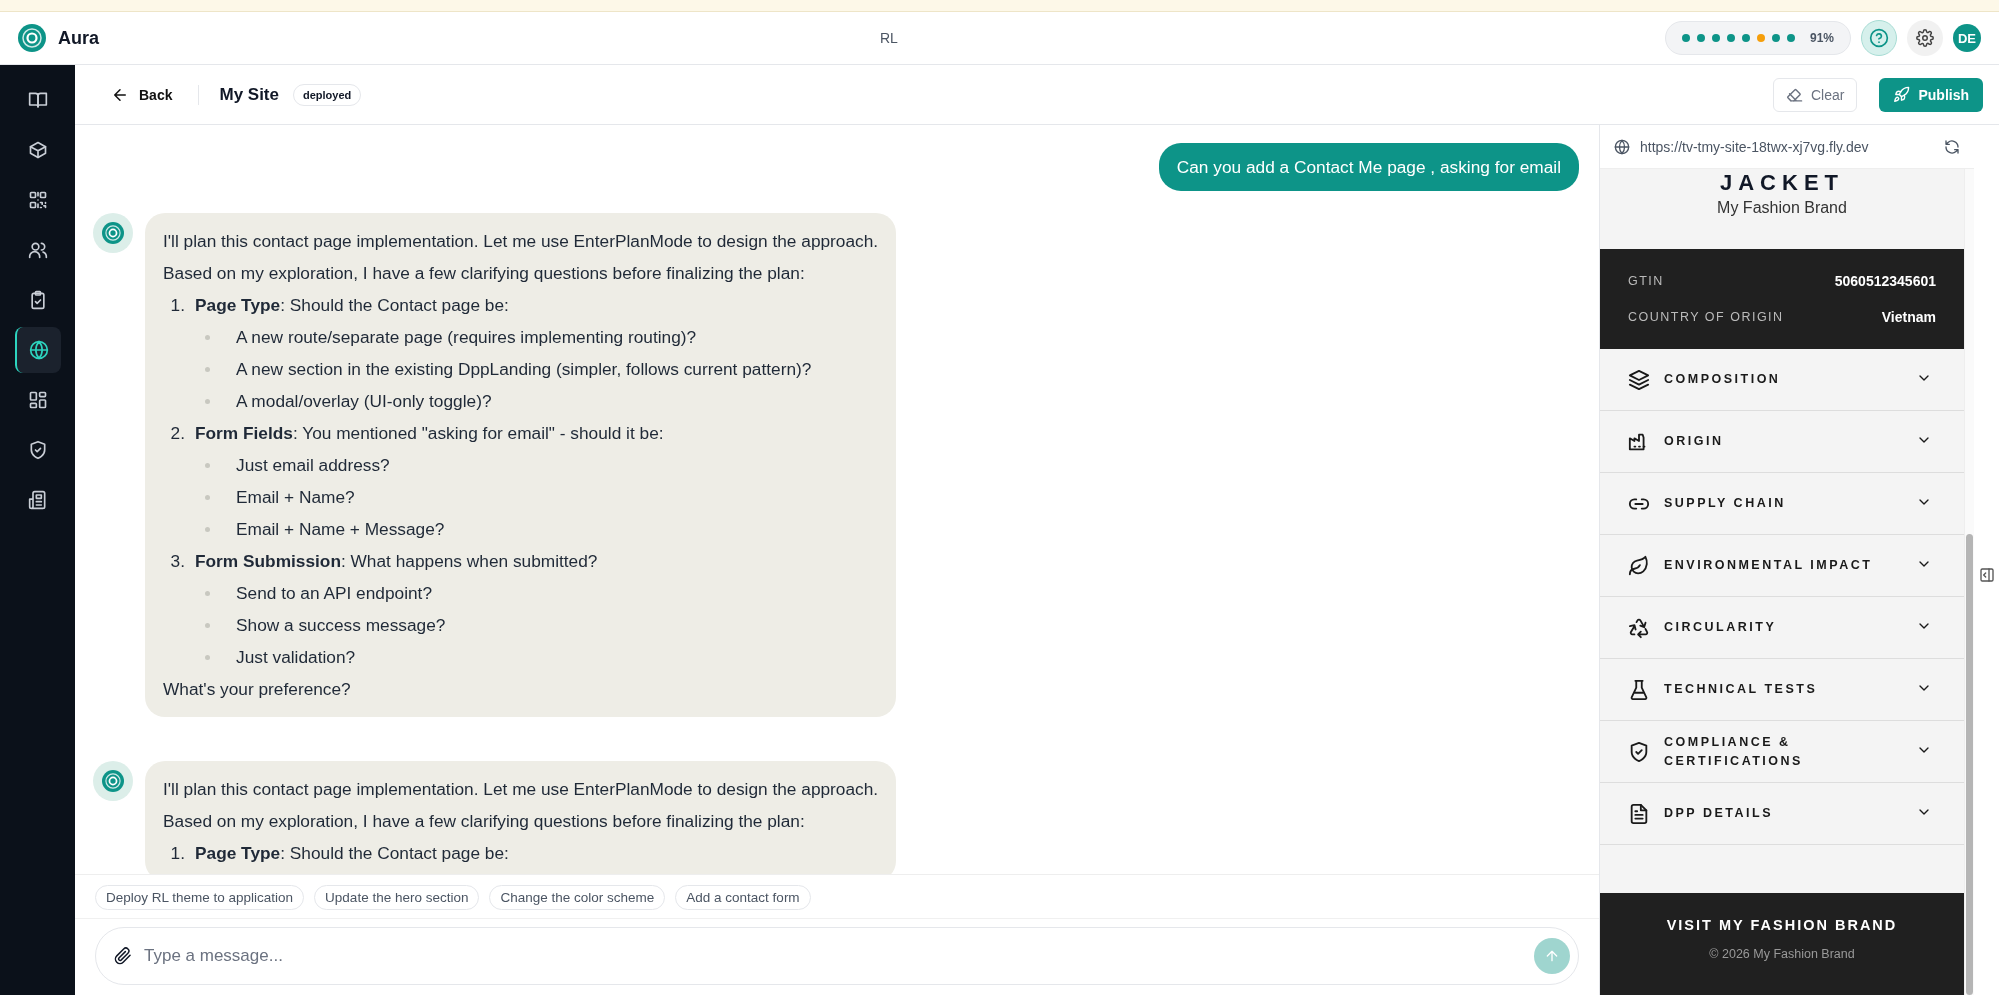 The width and height of the screenshot is (1999, 995). I want to click on fact-label: COUNTRY OF ORIGIN, so click(1706, 317).